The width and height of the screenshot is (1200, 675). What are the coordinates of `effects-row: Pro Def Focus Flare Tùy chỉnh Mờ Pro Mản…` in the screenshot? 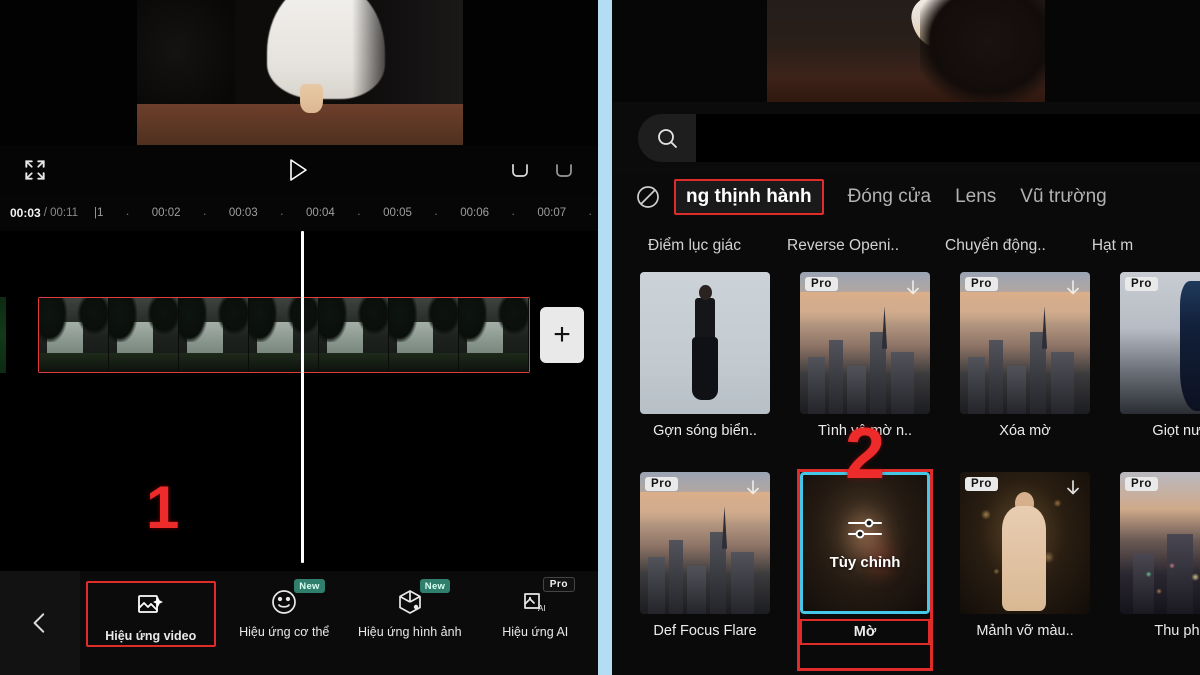 It's located at (906, 570).